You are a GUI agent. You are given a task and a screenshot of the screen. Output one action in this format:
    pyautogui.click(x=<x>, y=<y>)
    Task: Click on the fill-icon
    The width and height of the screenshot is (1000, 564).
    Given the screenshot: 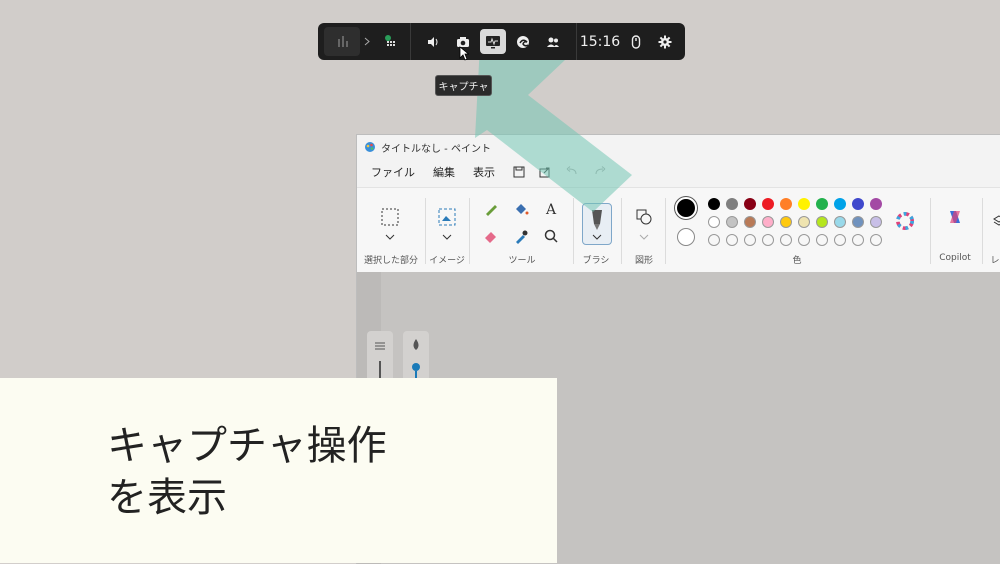 What is the action you would take?
    pyautogui.click(x=521, y=209)
    